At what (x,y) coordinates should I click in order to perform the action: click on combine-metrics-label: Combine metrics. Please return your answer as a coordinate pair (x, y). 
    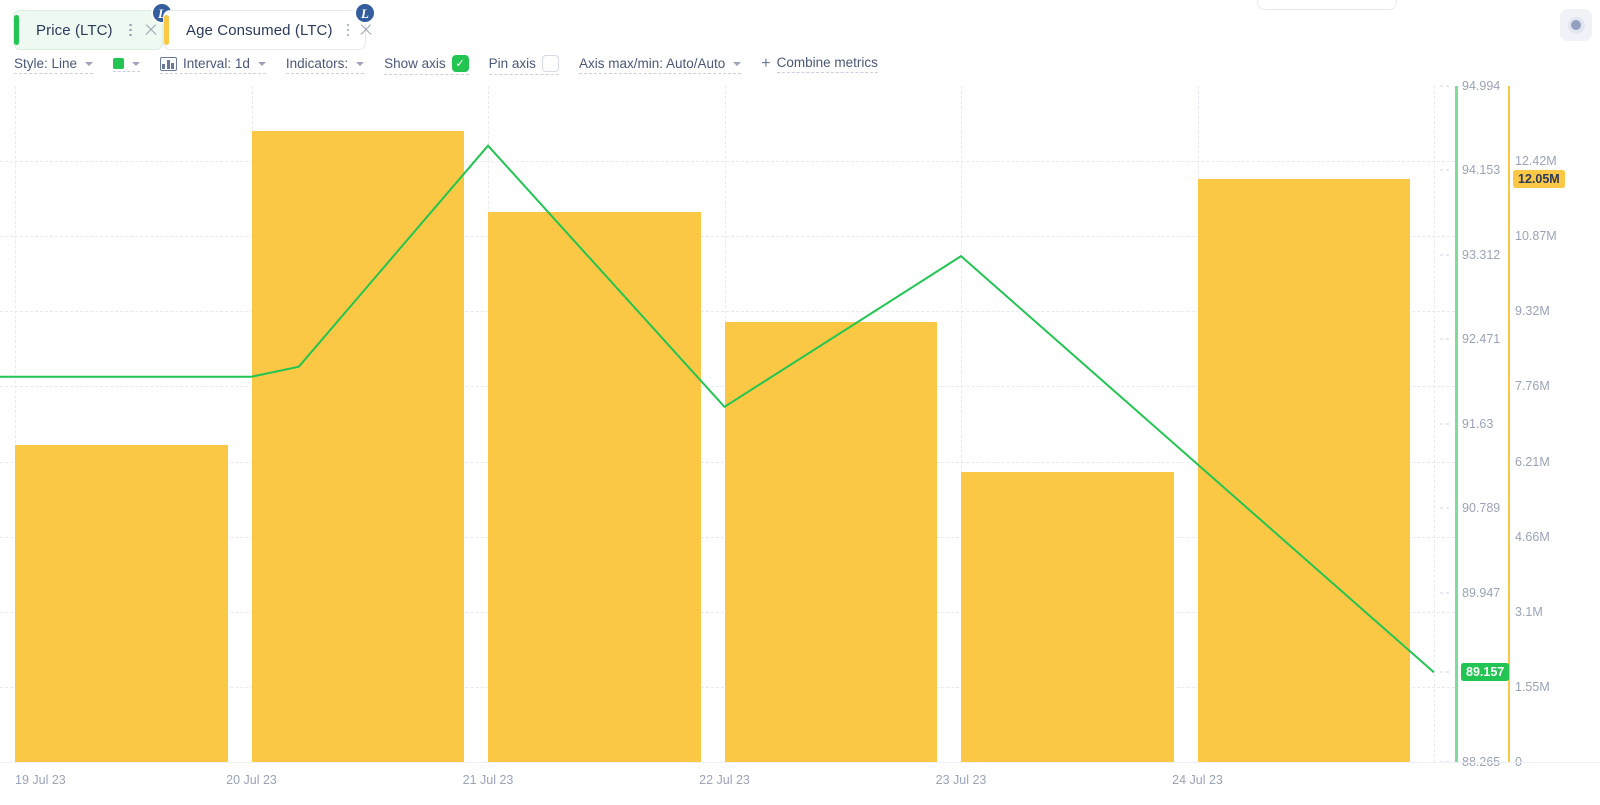
    Looking at the image, I should click on (827, 64).